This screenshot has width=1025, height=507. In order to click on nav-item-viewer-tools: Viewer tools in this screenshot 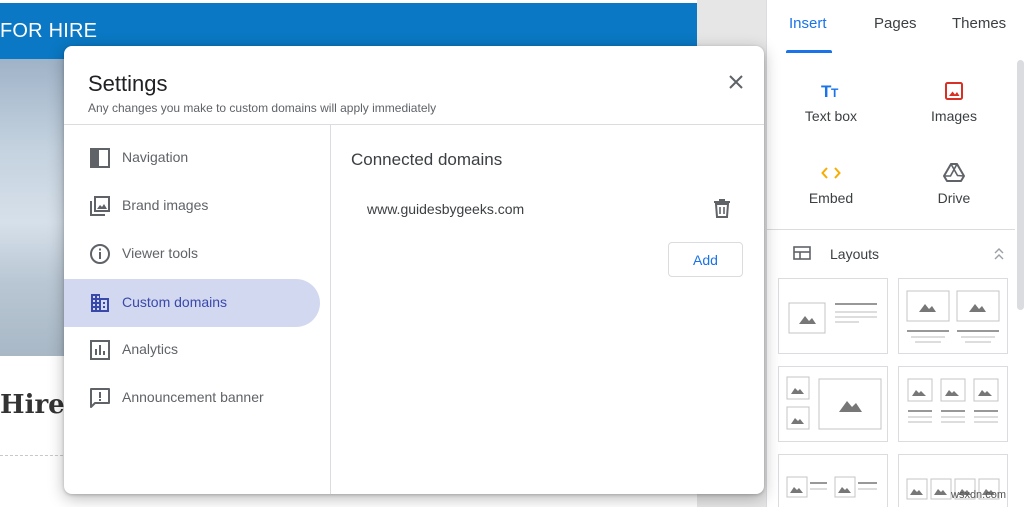, I will do `click(192, 254)`.